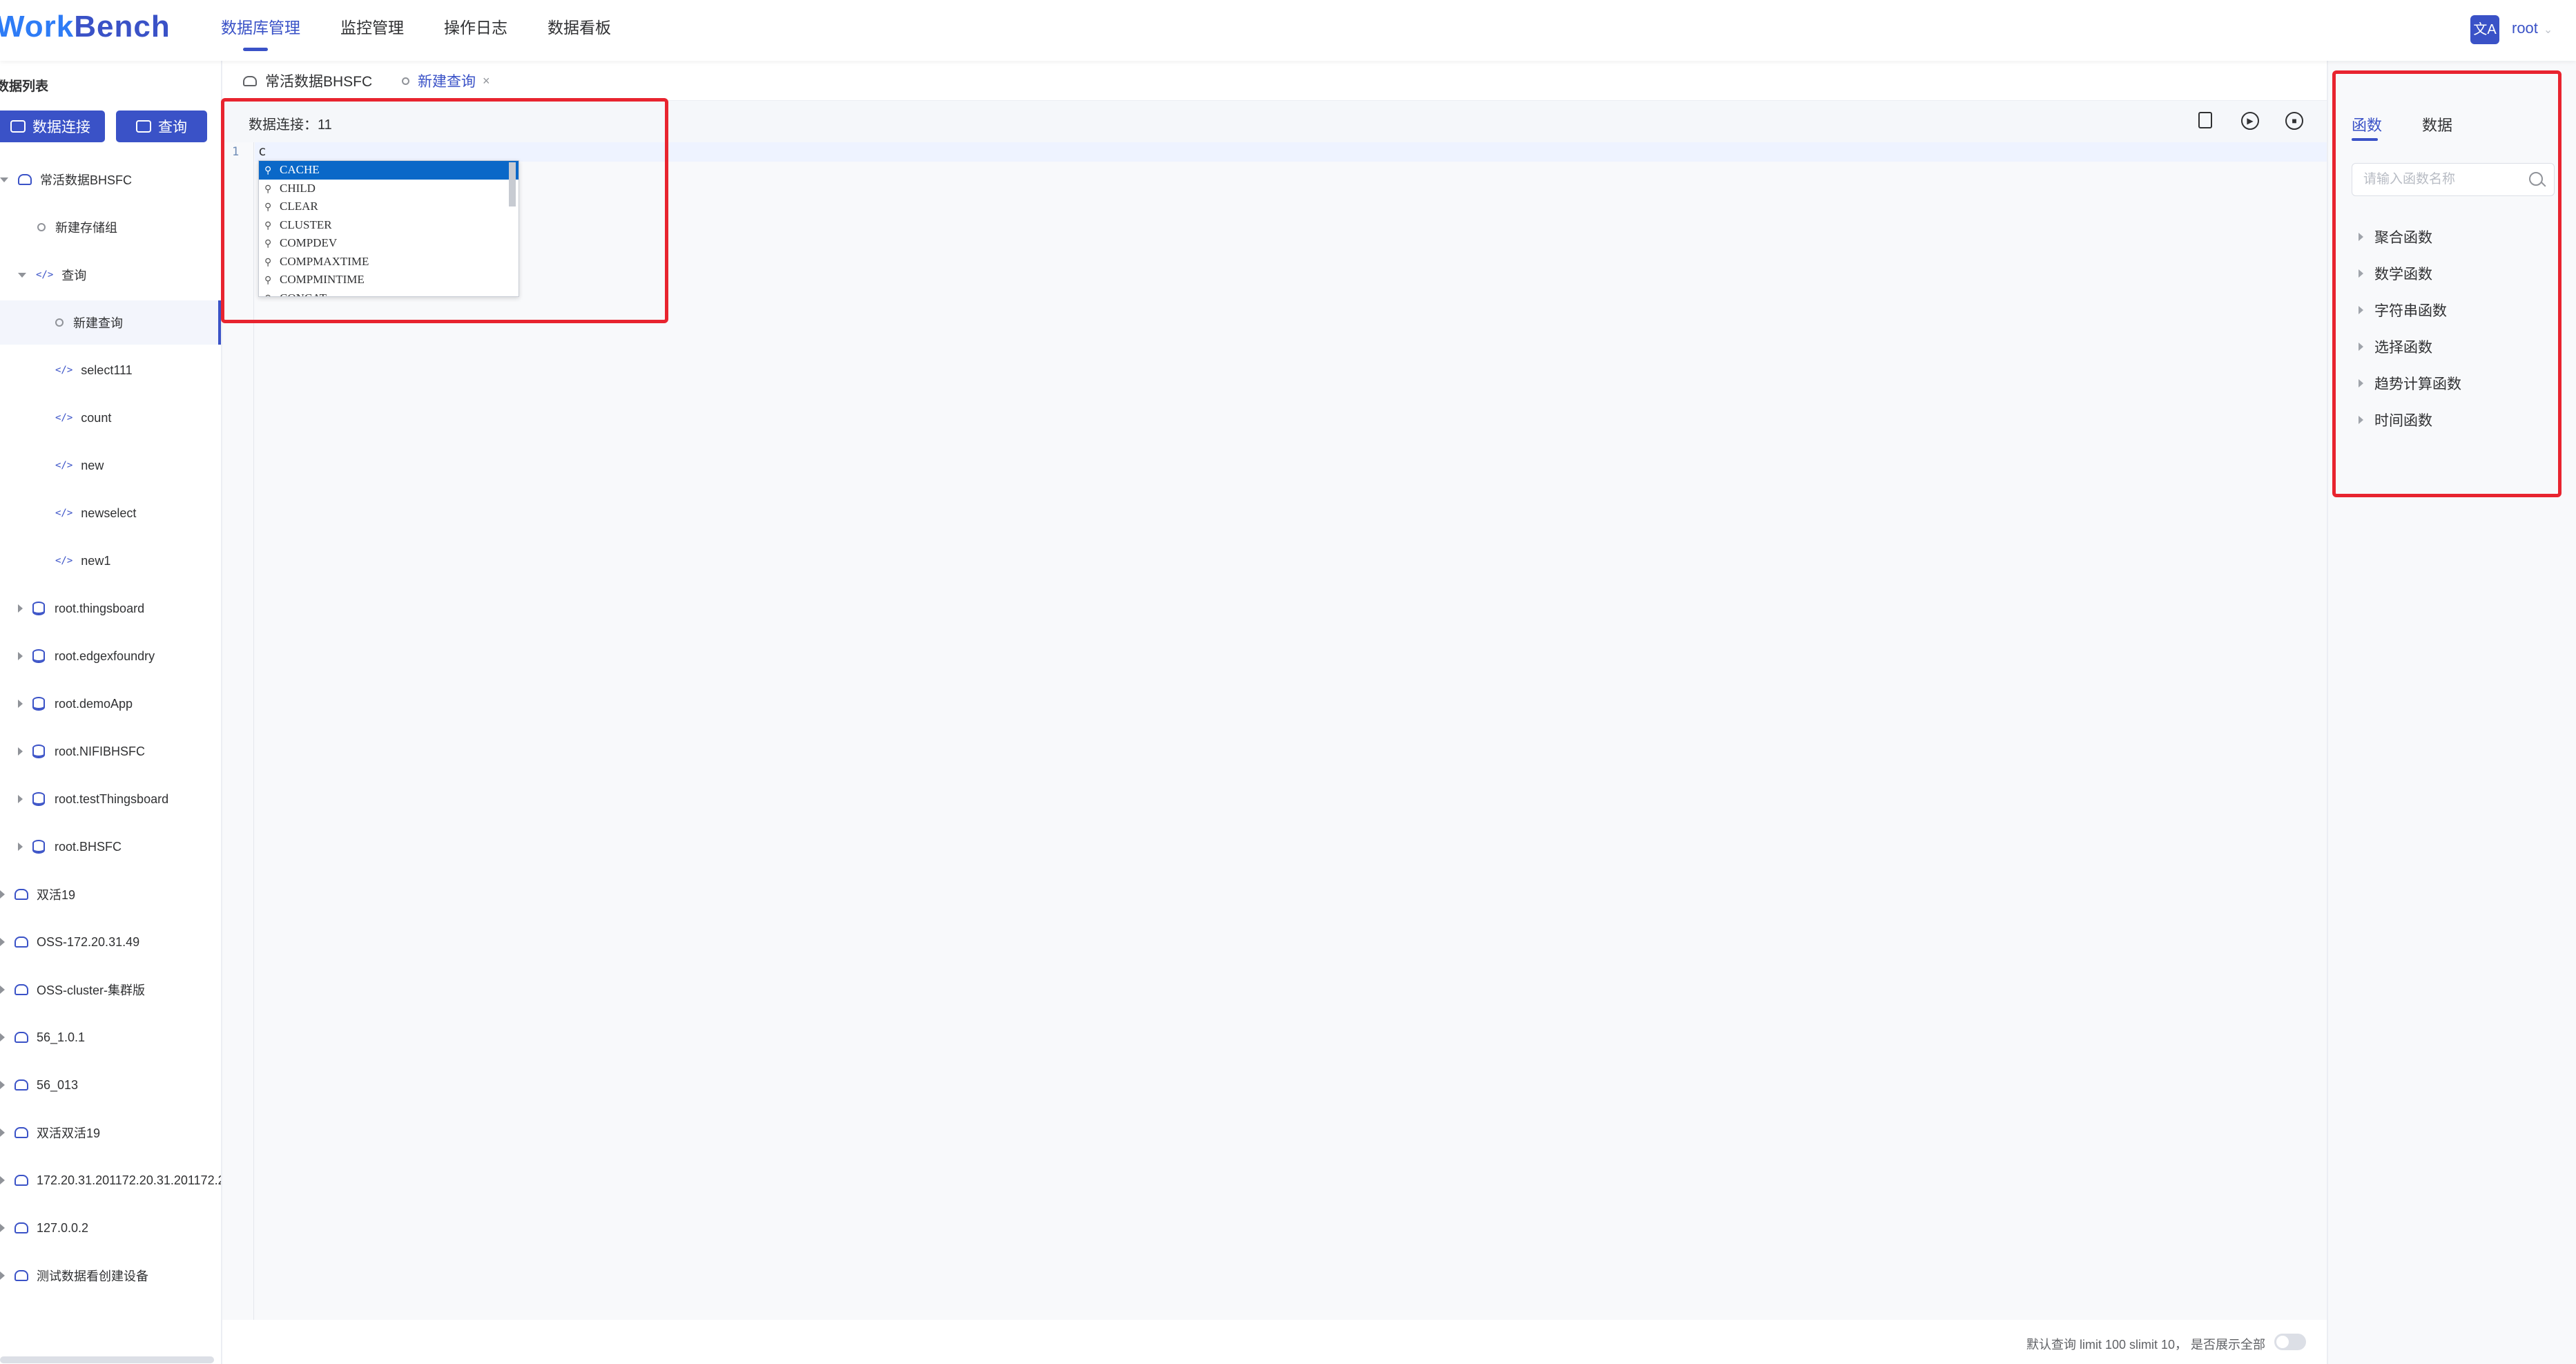  What do you see at coordinates (107, 370) in the screenshot?
I see `tree-item-label: select111` at bounding box center [107, 370].